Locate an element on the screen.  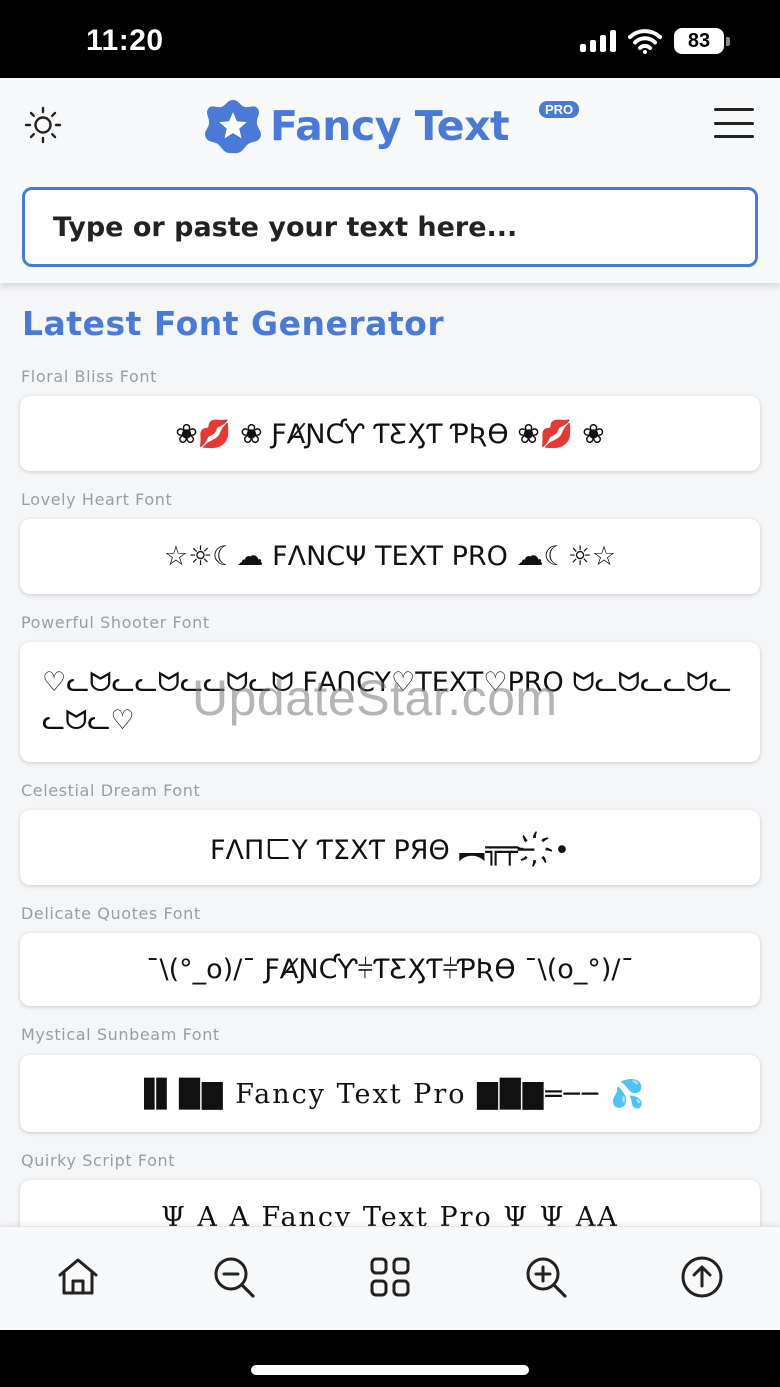
grid-button is located at coordinates (390, 1277).